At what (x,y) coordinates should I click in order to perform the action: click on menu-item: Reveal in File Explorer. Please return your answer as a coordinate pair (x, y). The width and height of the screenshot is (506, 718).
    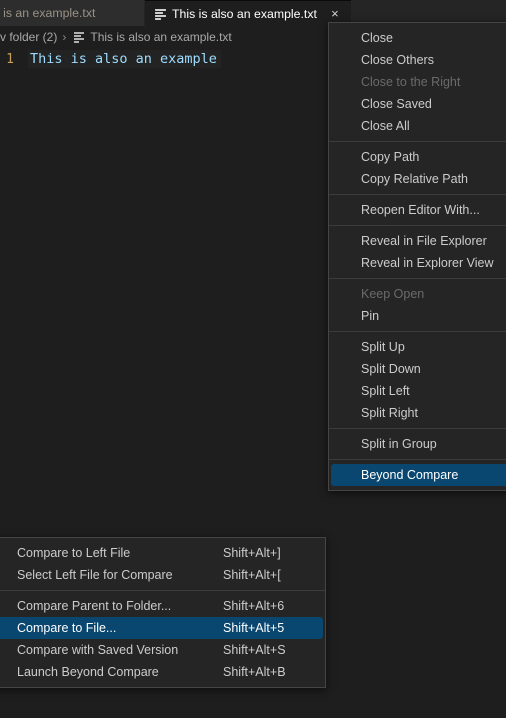
    Looking at the image, I should click on (418, 241).